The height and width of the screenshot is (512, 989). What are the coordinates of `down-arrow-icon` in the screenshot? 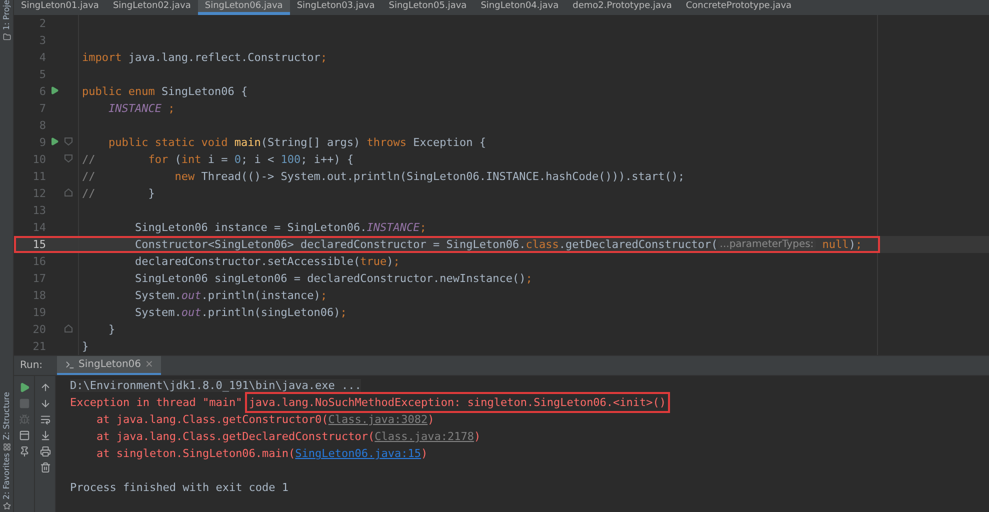 It's located at (45, 403).